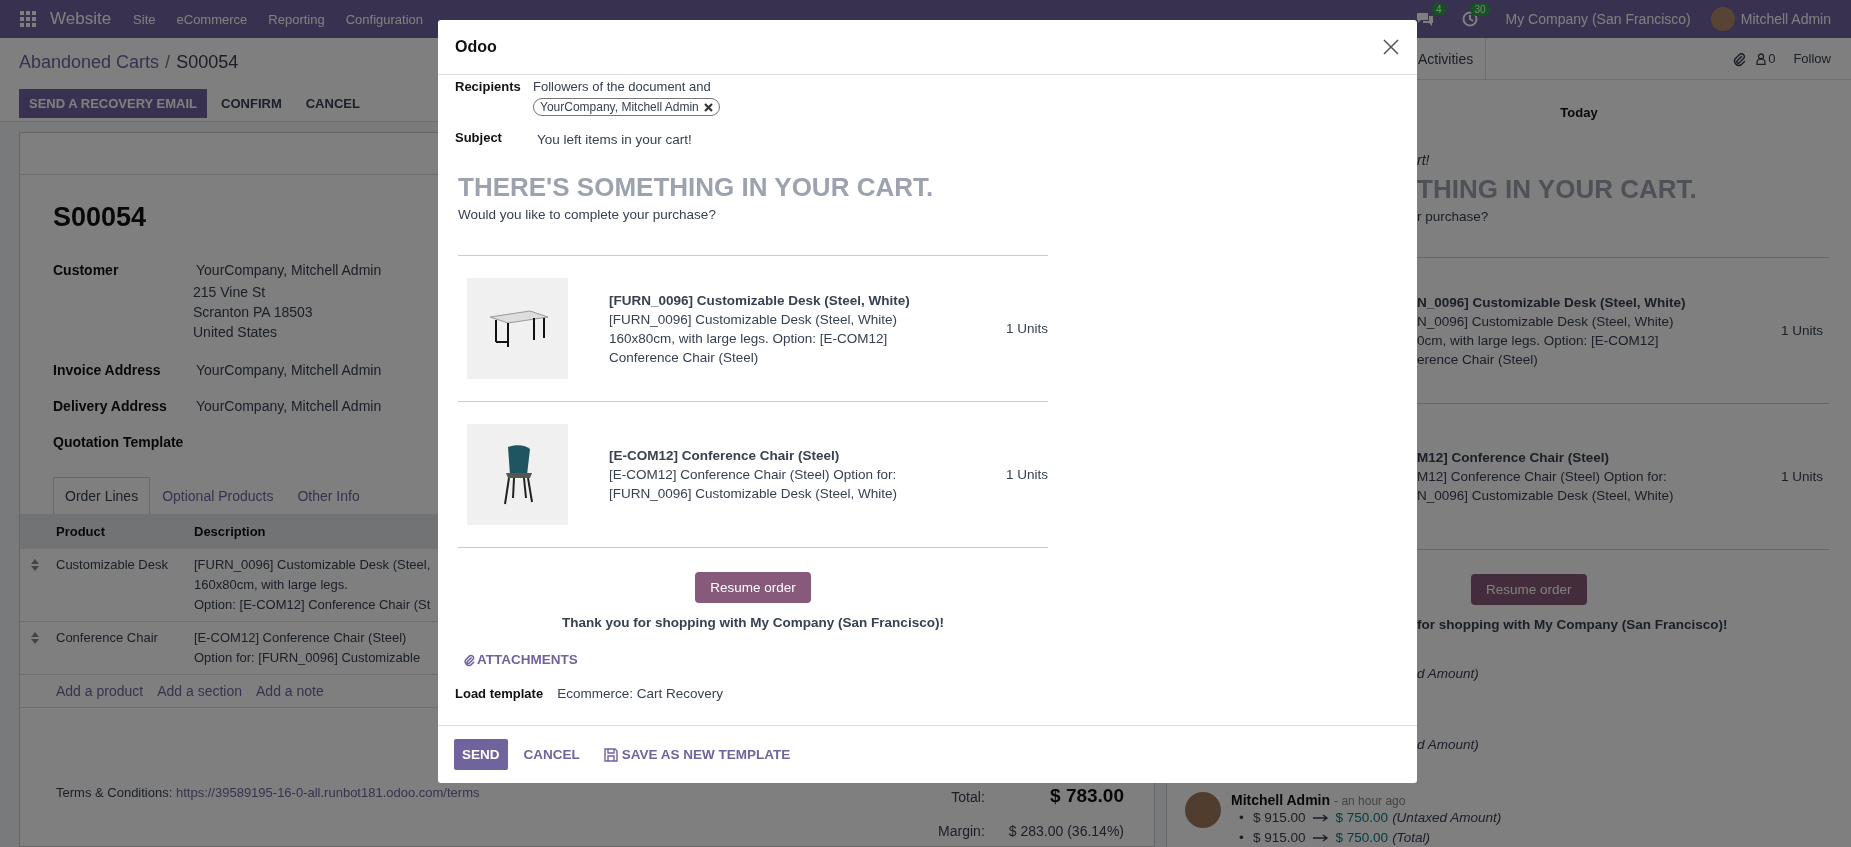 This screenshot has width=1851, height=847. I want to click on attachments-button: ATTACHMENTS, so click(520, 659).